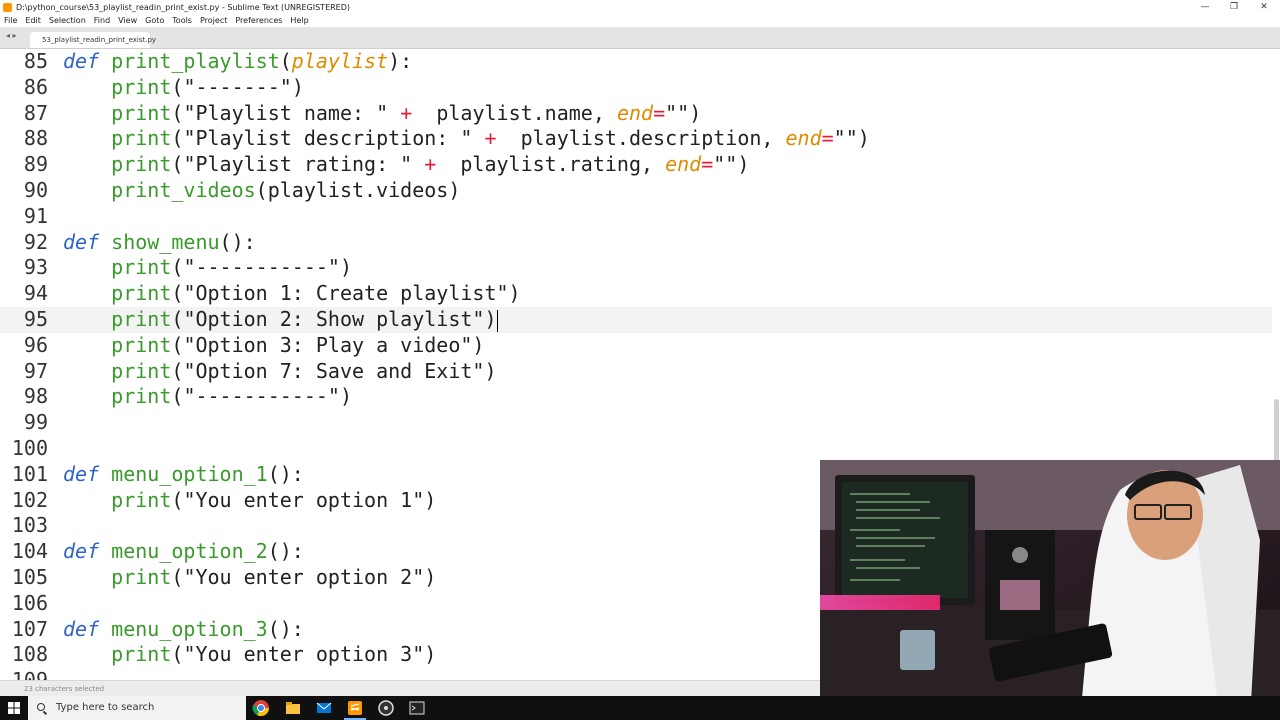 The width and height of the screenshot is (1280, 720). I want to click on code-text: print("Option 7: Save and Exit"), so click(279, 372).